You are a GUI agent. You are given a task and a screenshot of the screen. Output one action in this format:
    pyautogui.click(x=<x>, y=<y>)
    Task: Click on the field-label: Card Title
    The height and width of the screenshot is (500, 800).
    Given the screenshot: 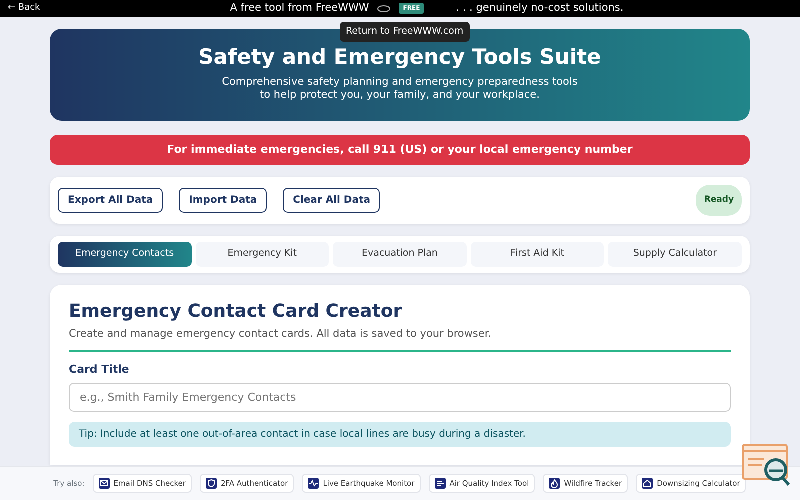 What is the action you would take?
    pyautogui.click(x=99, y=370)
    